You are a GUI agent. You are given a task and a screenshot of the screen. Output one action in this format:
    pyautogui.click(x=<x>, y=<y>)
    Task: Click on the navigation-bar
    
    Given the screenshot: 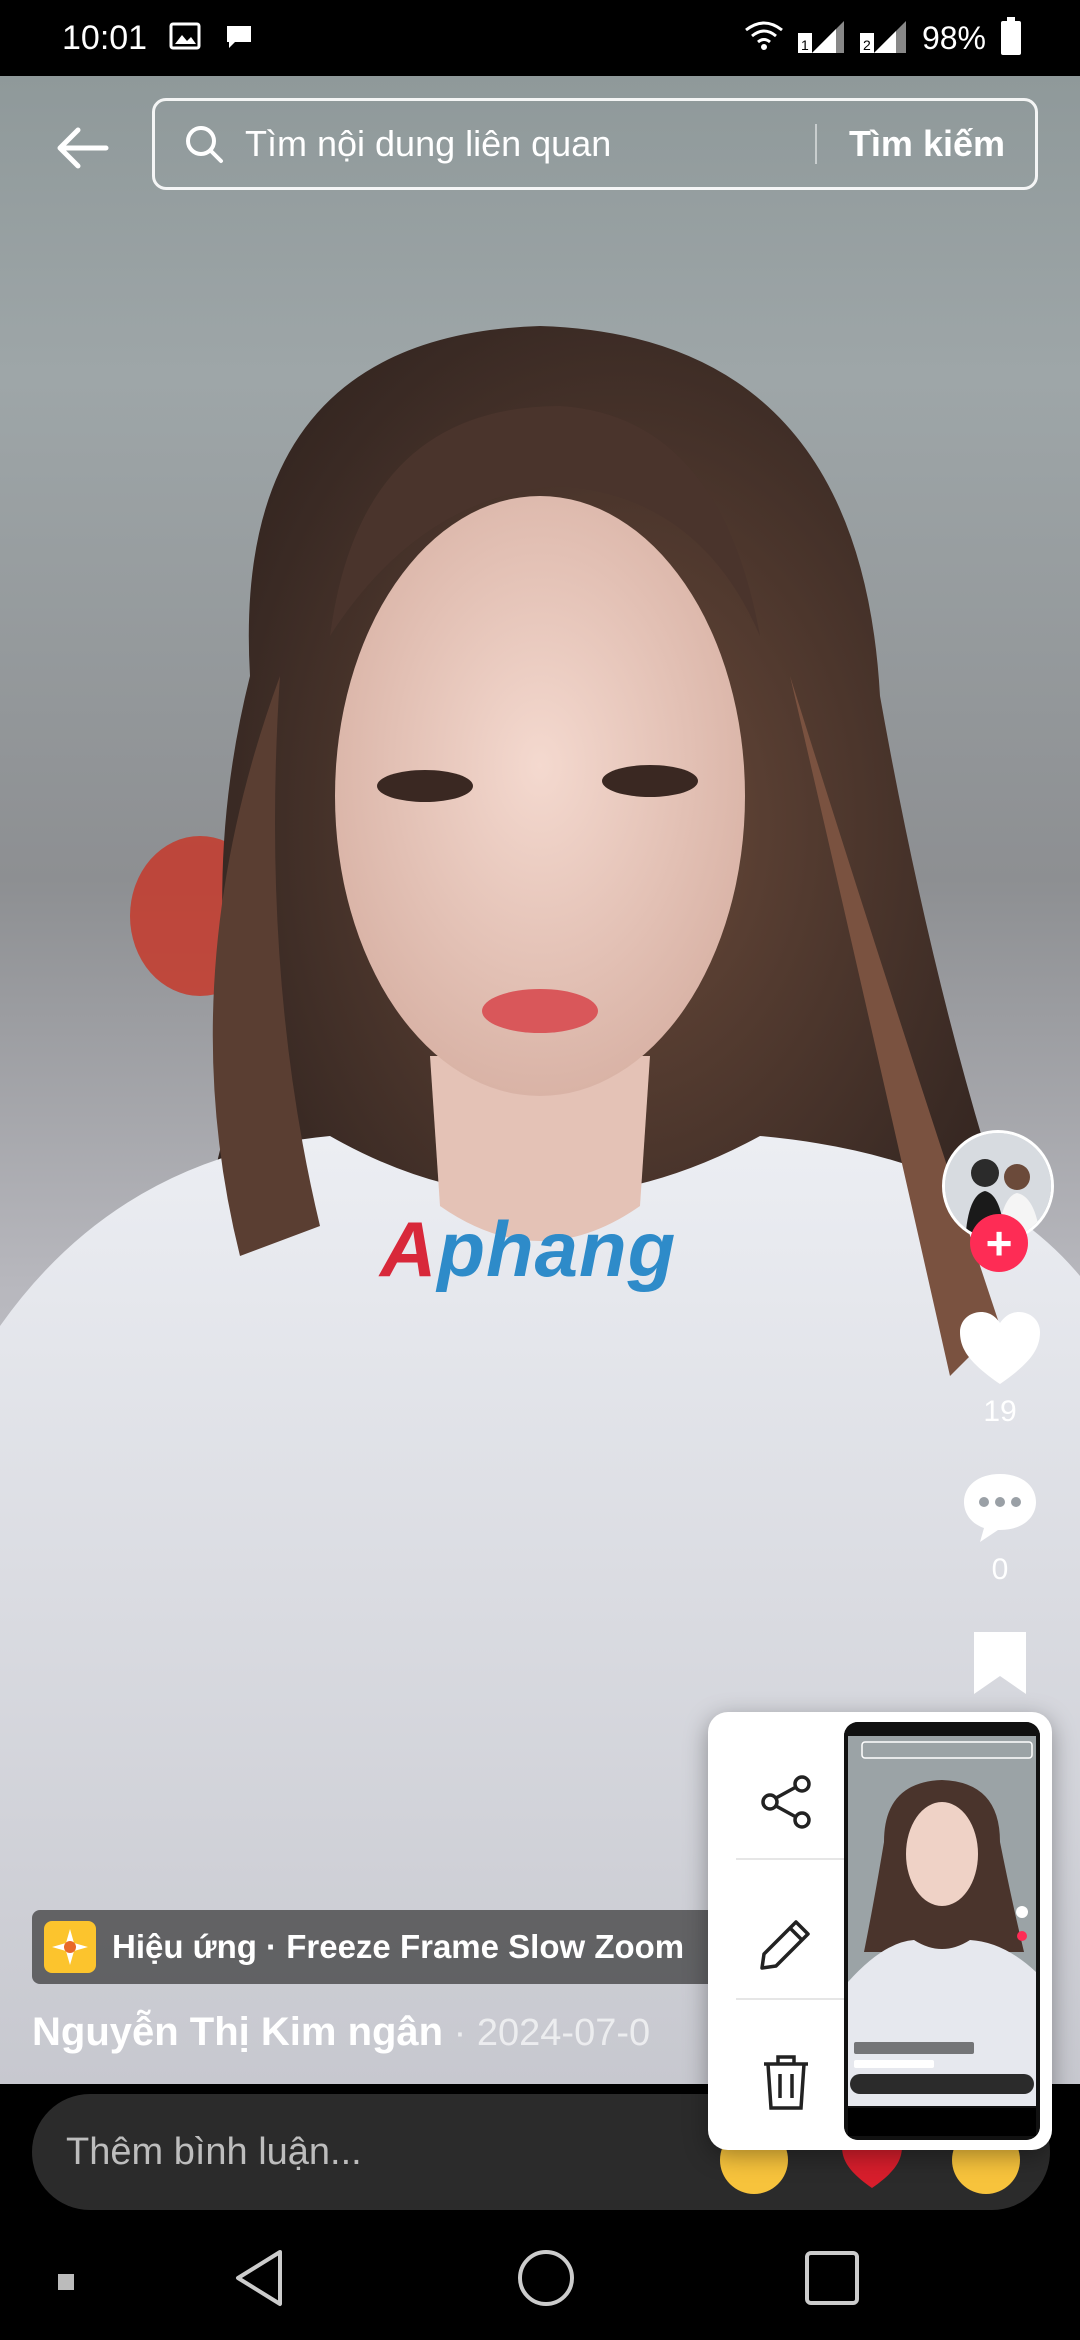 What is the action you would take?
    pyautogui.click(x=540, y=2287)
    